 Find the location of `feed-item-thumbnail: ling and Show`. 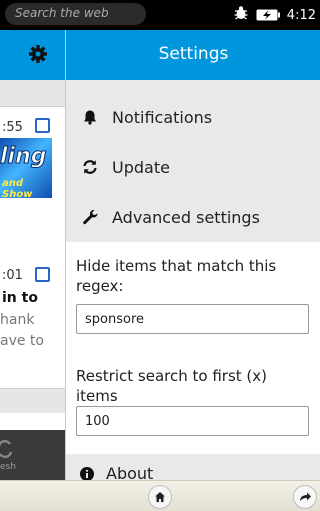

feed-item-thumbnail: ling and Show is located at coordinates (26, 168).